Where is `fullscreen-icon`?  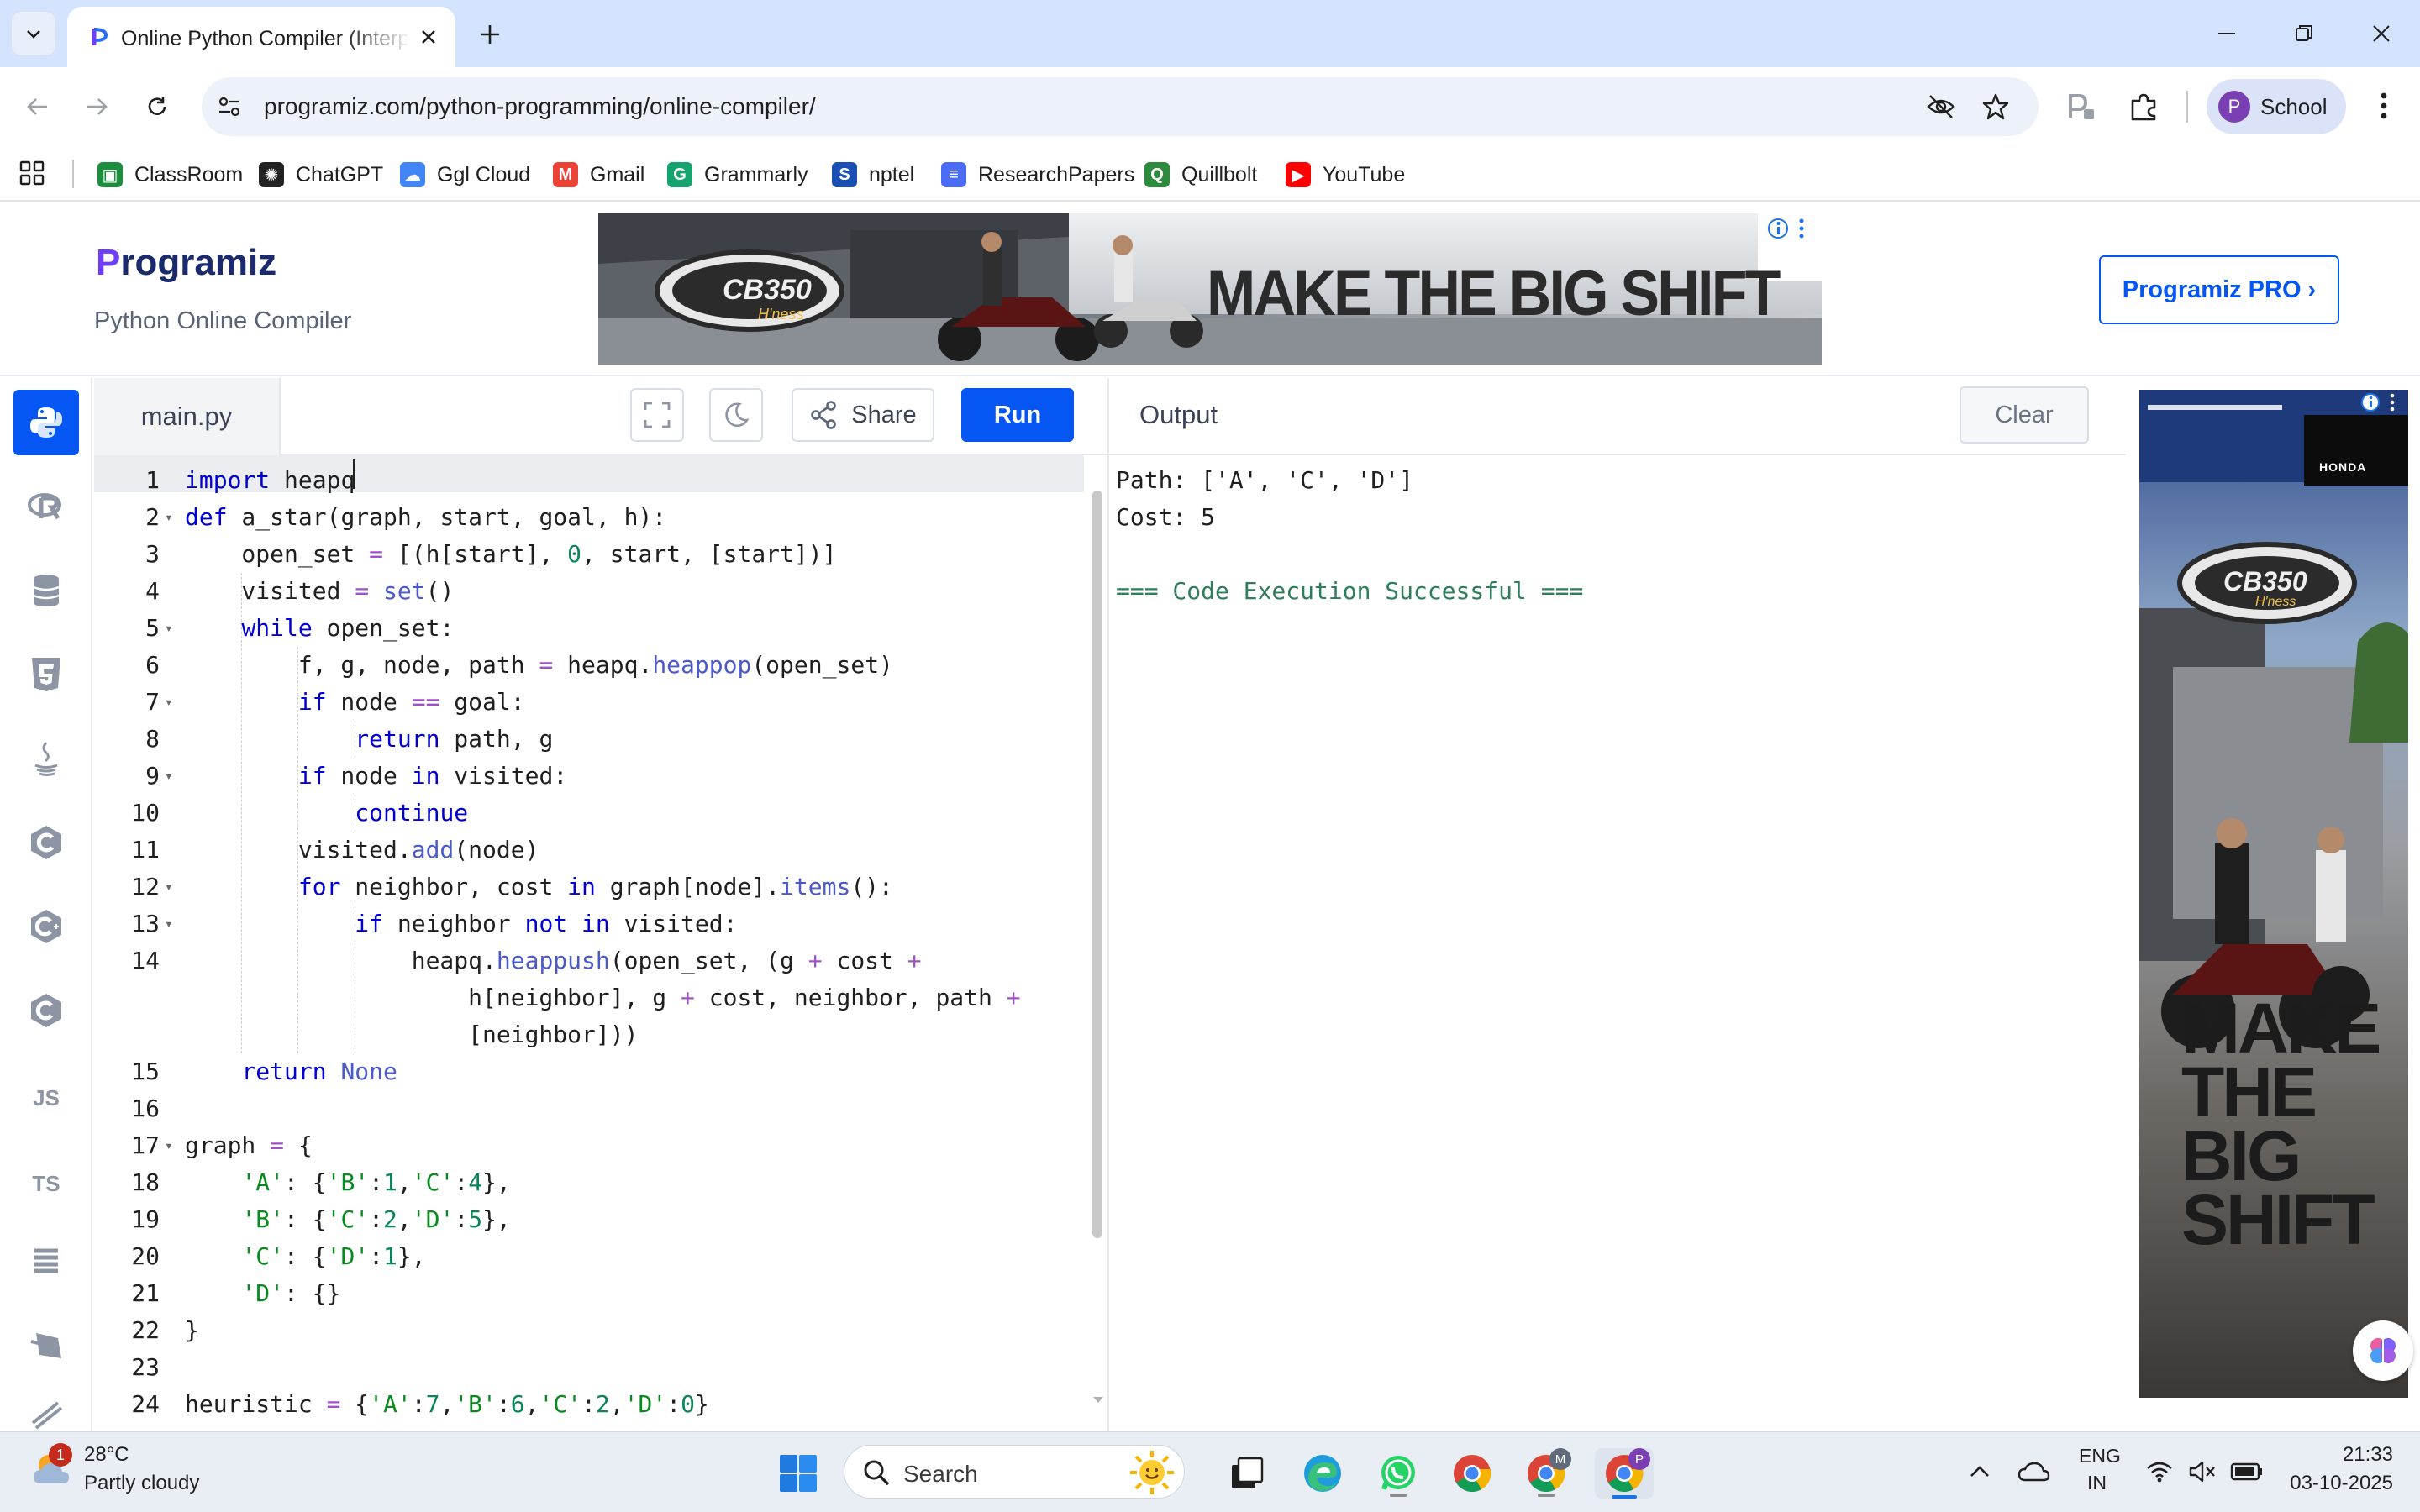
fullscreen-icon is located at coordinates (658, 415).